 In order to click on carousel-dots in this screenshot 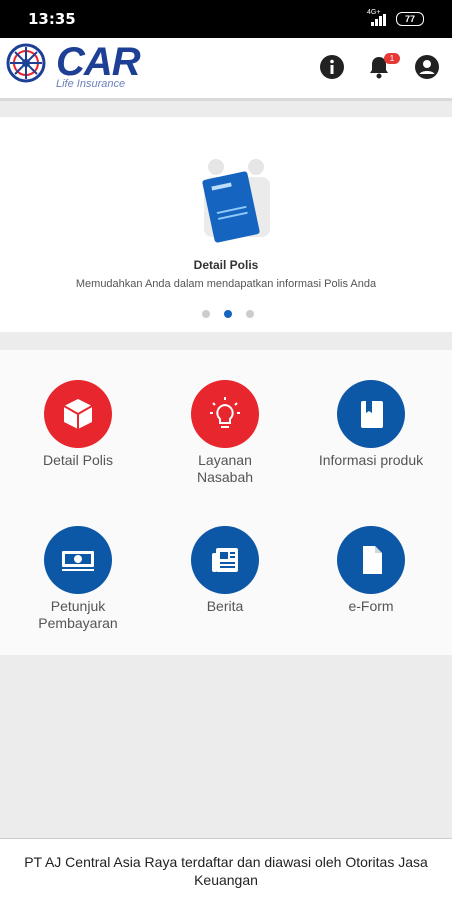, I will do `click(230, 315)`.